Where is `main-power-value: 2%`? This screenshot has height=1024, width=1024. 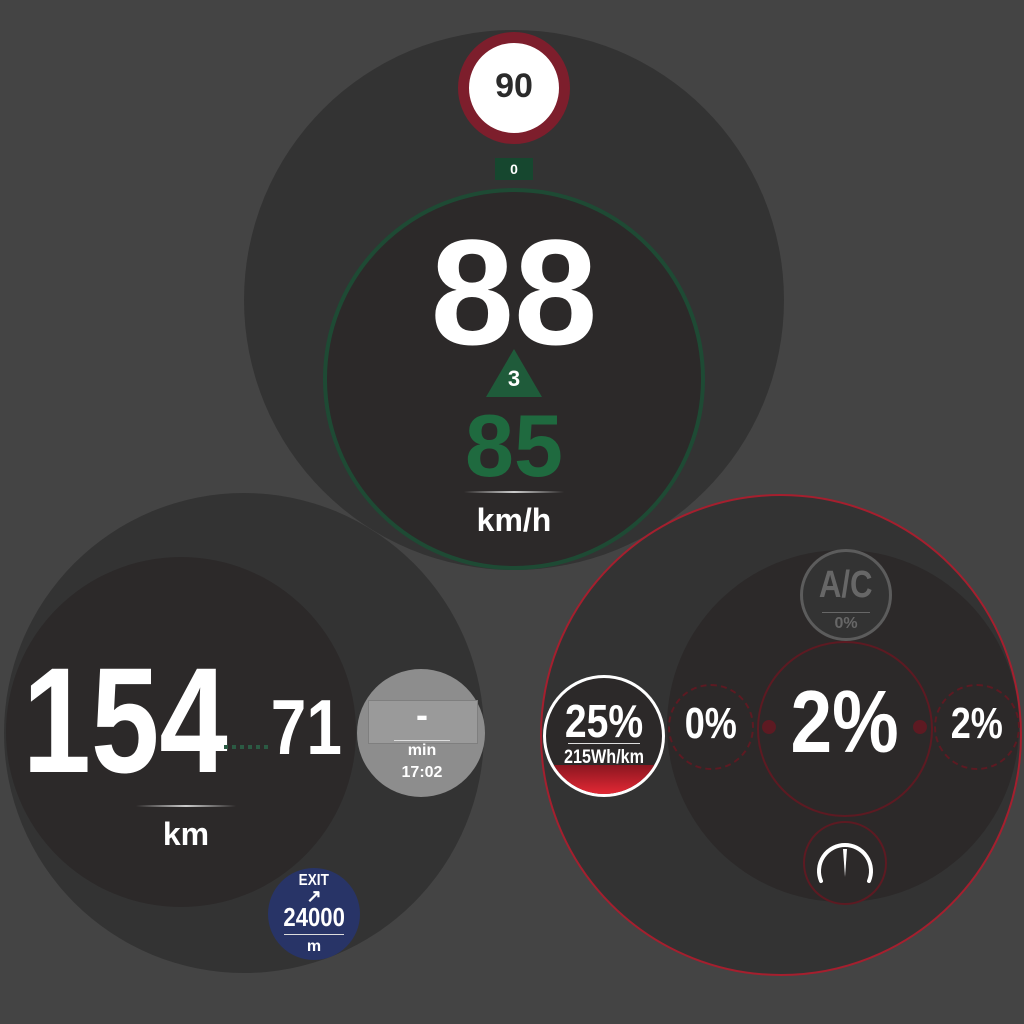 main-power-value: 2% is located at coordinates (845, 722).